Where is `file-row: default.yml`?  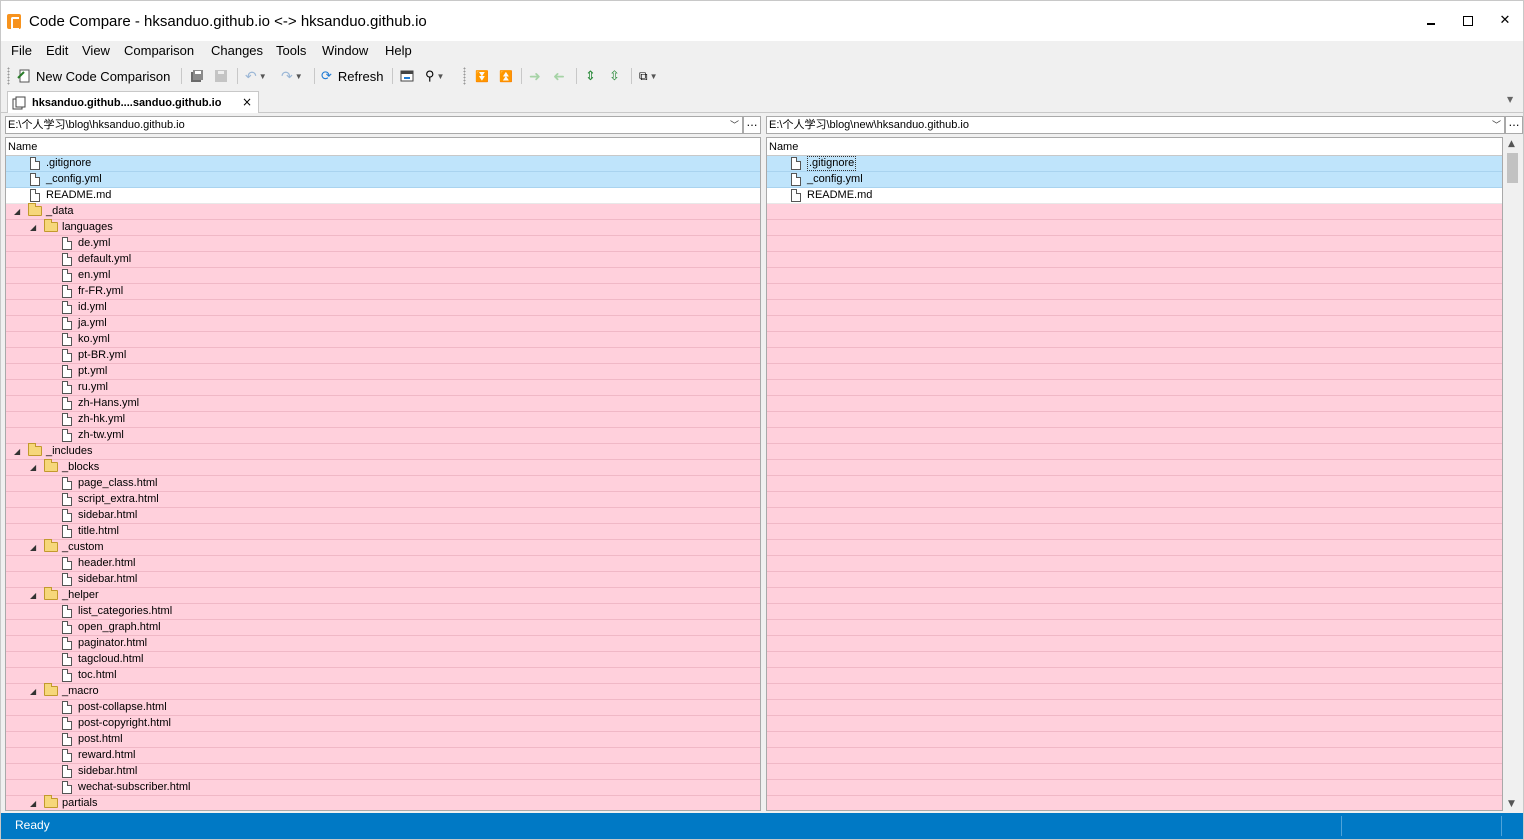
file-row: default.yml is located at coordinates (383, 260).